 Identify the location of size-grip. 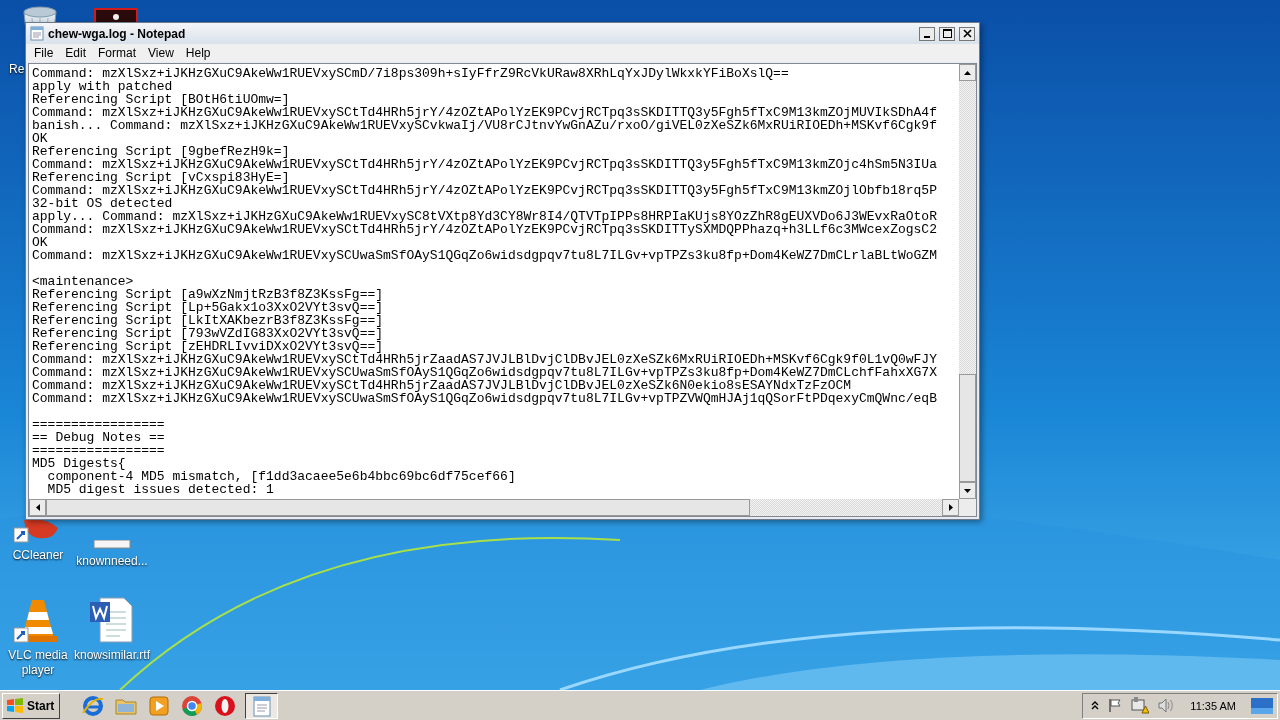
(967, 507).